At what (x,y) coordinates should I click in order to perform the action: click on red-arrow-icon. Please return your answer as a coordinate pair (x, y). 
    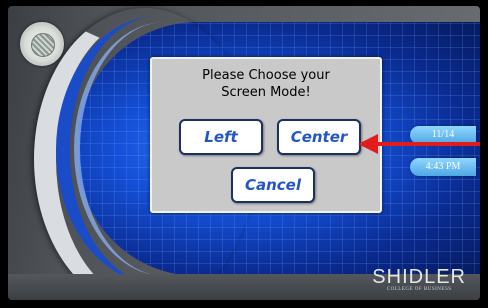
    Looking at the image, I should click on (368, 144).